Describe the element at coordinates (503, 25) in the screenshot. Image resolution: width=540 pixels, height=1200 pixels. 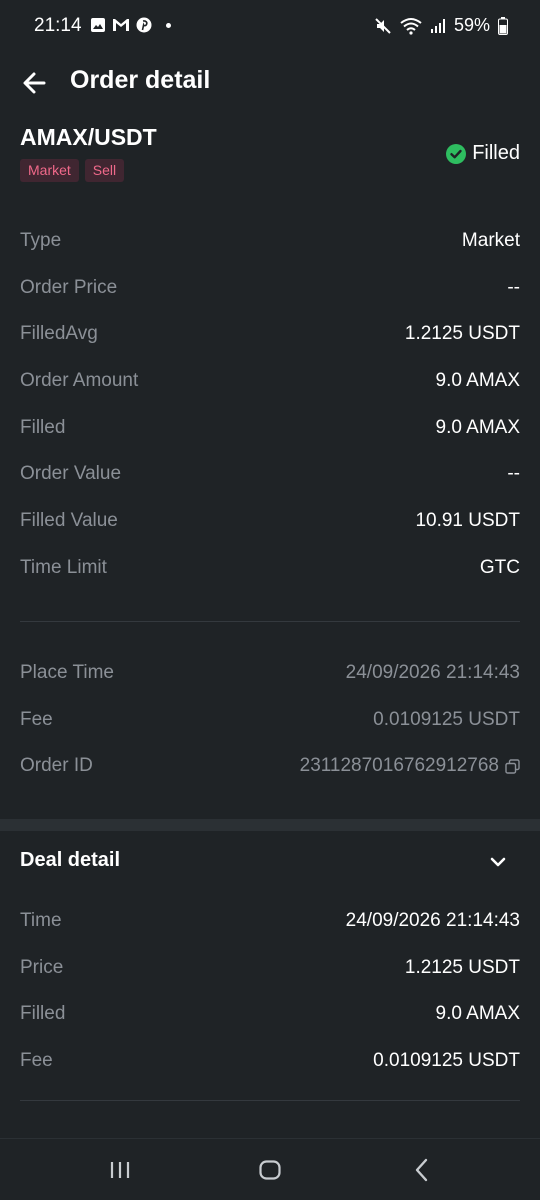
I see `battery-icon` at that location.